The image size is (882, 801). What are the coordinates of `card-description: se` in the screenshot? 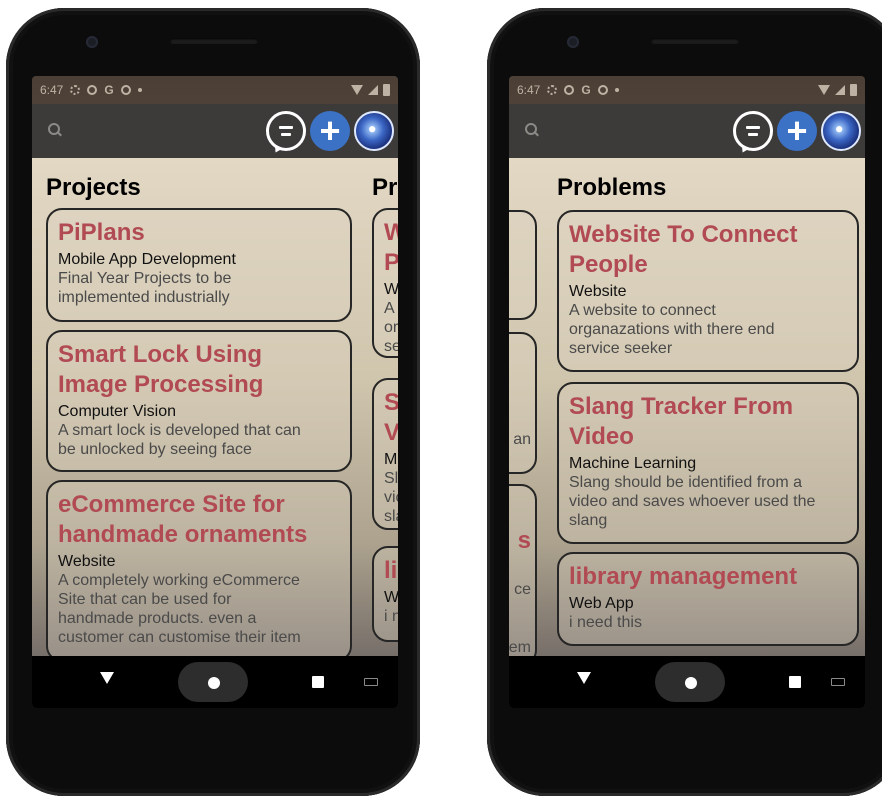 It's located at (391, 346).